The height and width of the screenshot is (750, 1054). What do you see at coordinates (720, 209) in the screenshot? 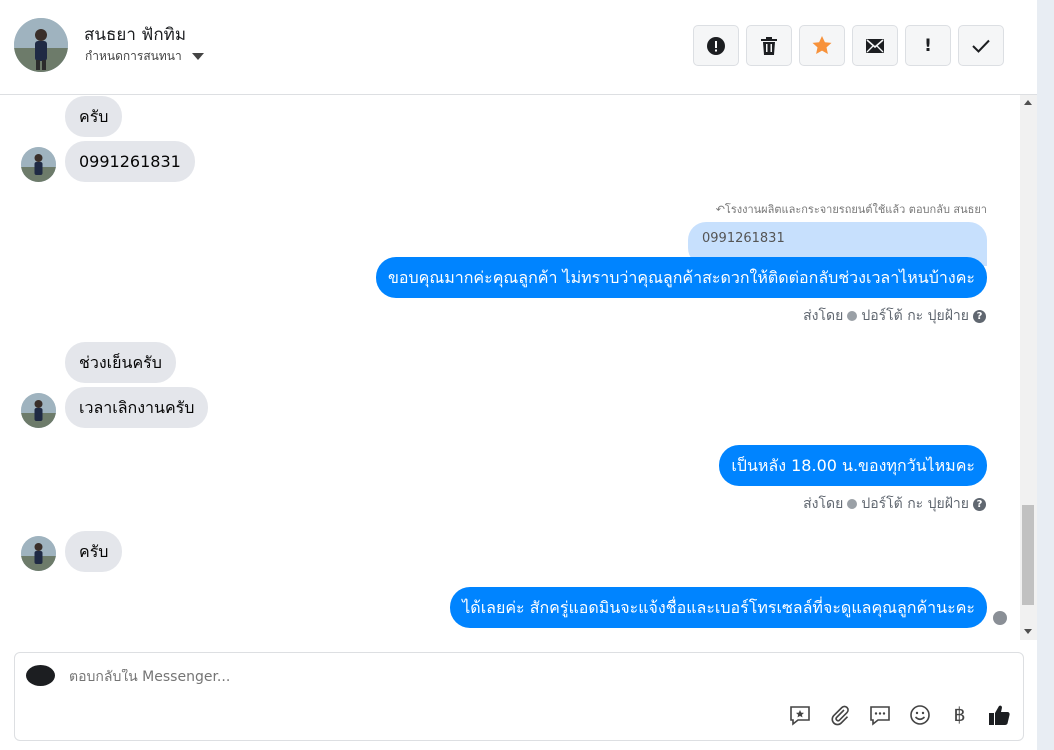
I see `reply-arrow-icon: ↶` at bounding box center [720, 209].